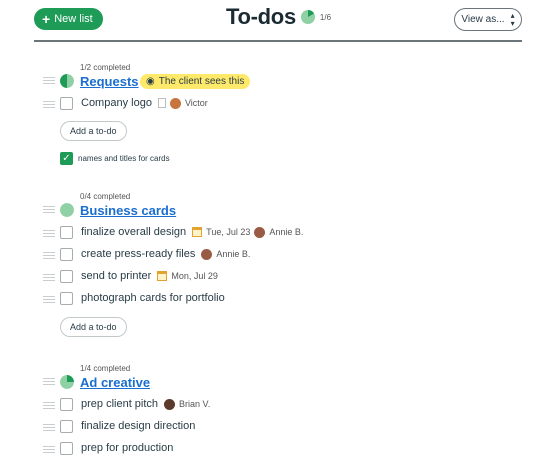 This screenshot has width=555, height=465. I want to click on list-title-business-cards: Business cards, so click(128, 210).